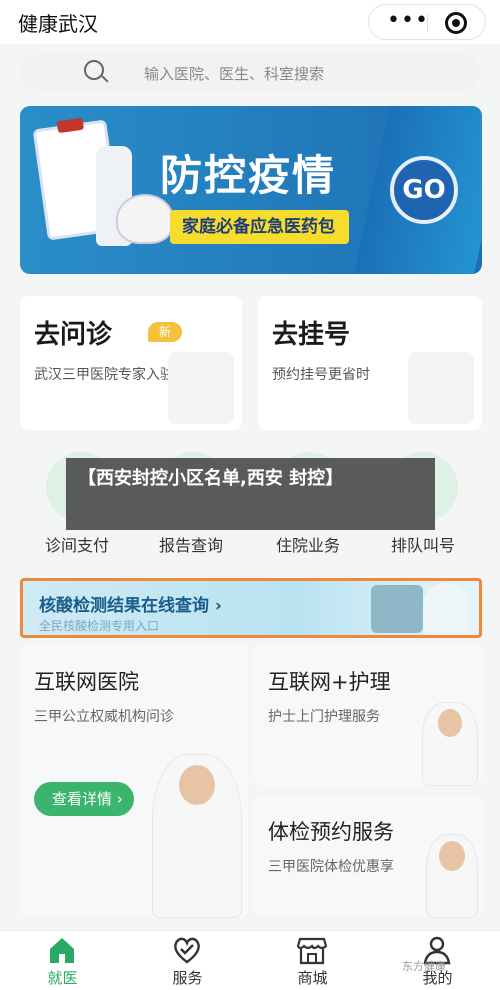  I want to click on tab-services-label: 服务, so click(187, 978).